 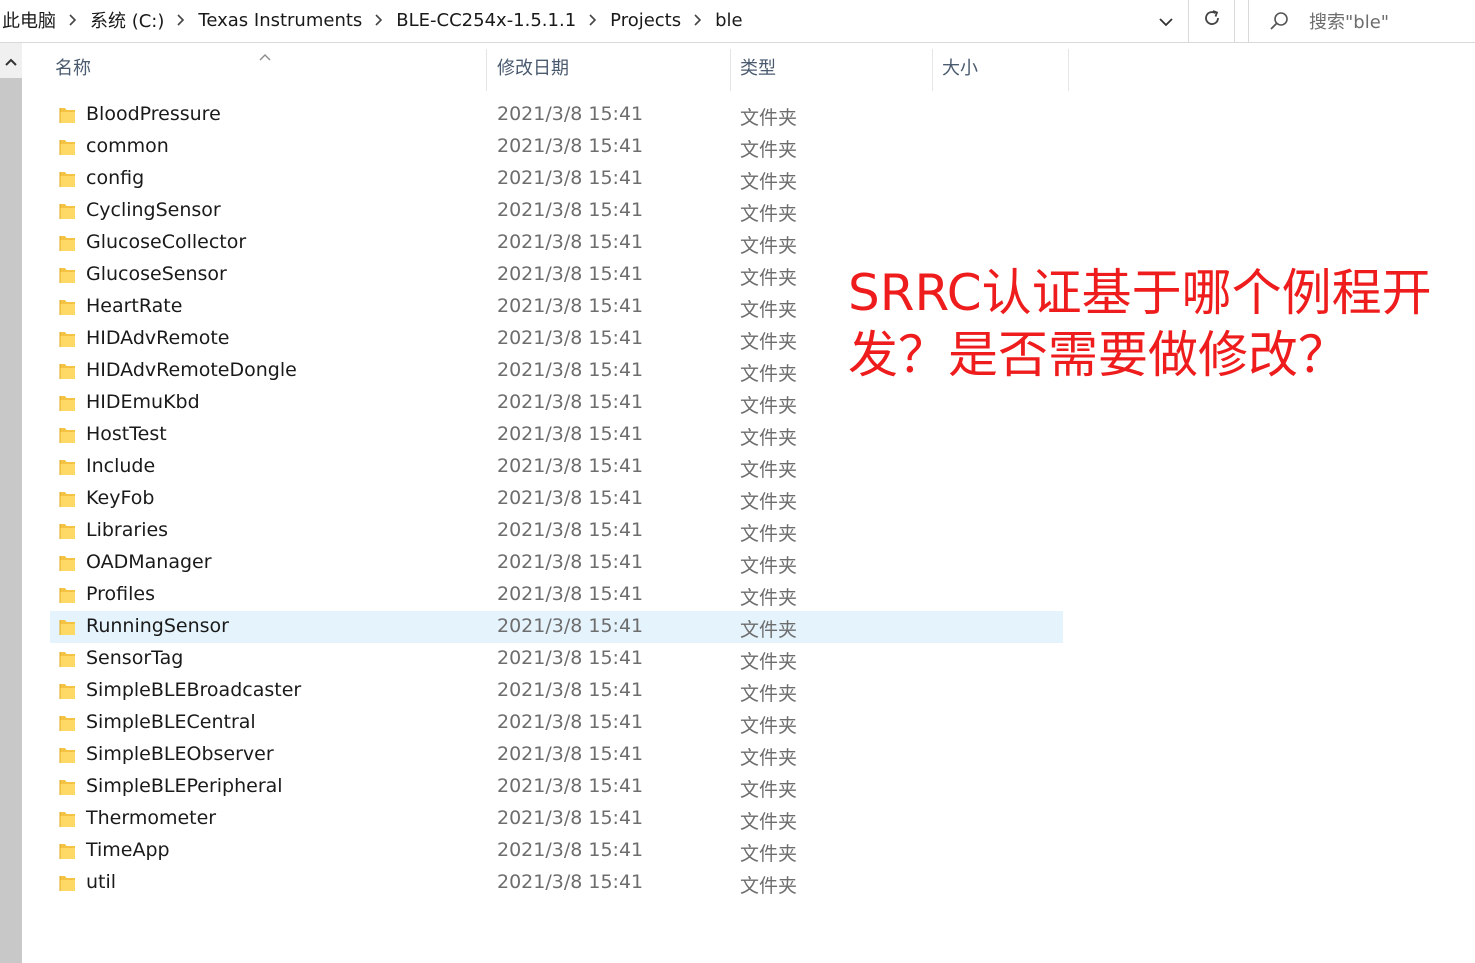 What do you see at coordinates (556, 435) in the screenshot?
I see `file-row: HostTest 2021/3/8 15:41 文件夹` at bounding box center [556, 435].